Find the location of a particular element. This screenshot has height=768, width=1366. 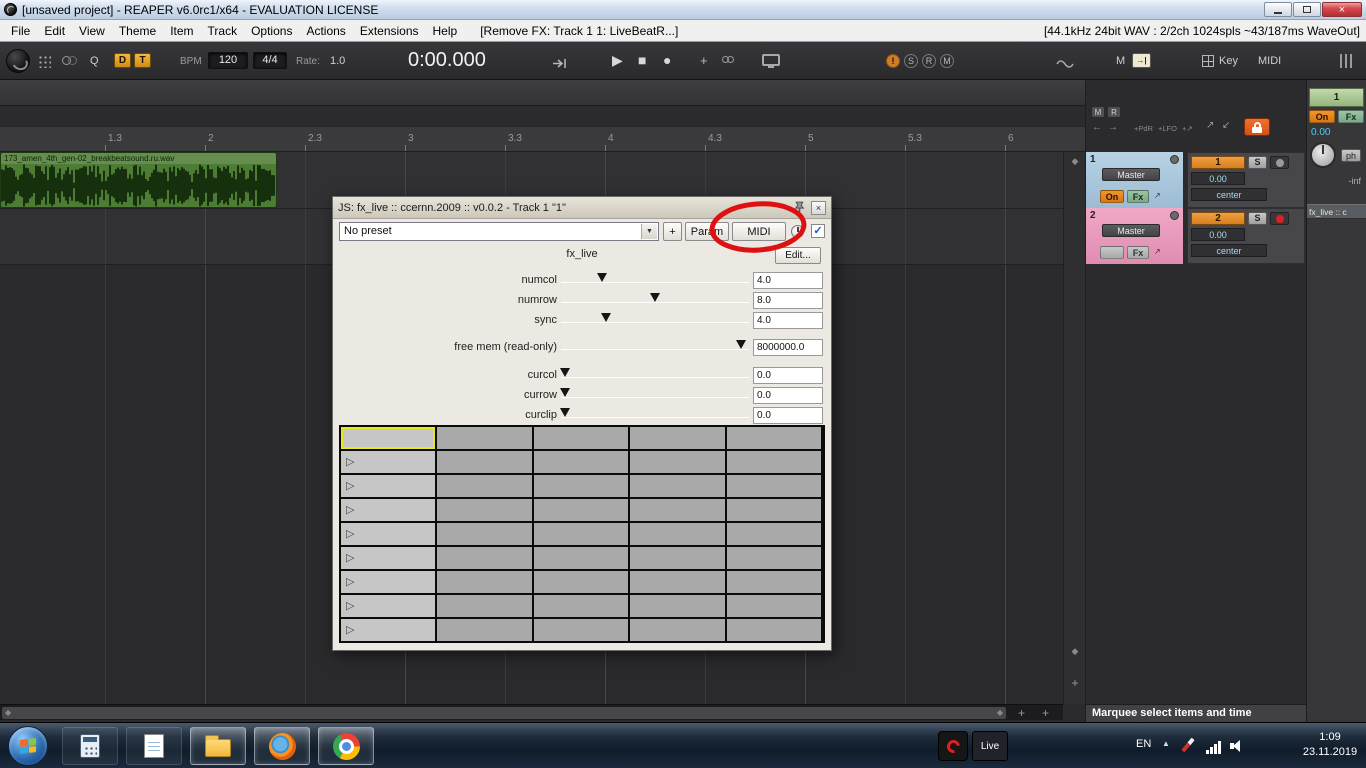

clip-cell-r8c2 is located at coordinates (580, 630).